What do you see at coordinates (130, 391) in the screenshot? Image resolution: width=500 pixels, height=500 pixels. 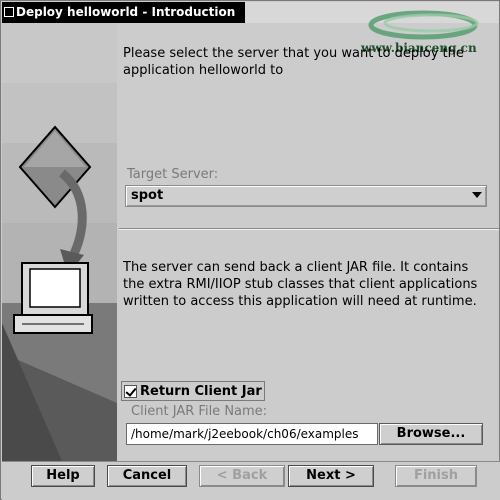 I see `return-client-jar-checkbox` at bounding box center [130, 391].